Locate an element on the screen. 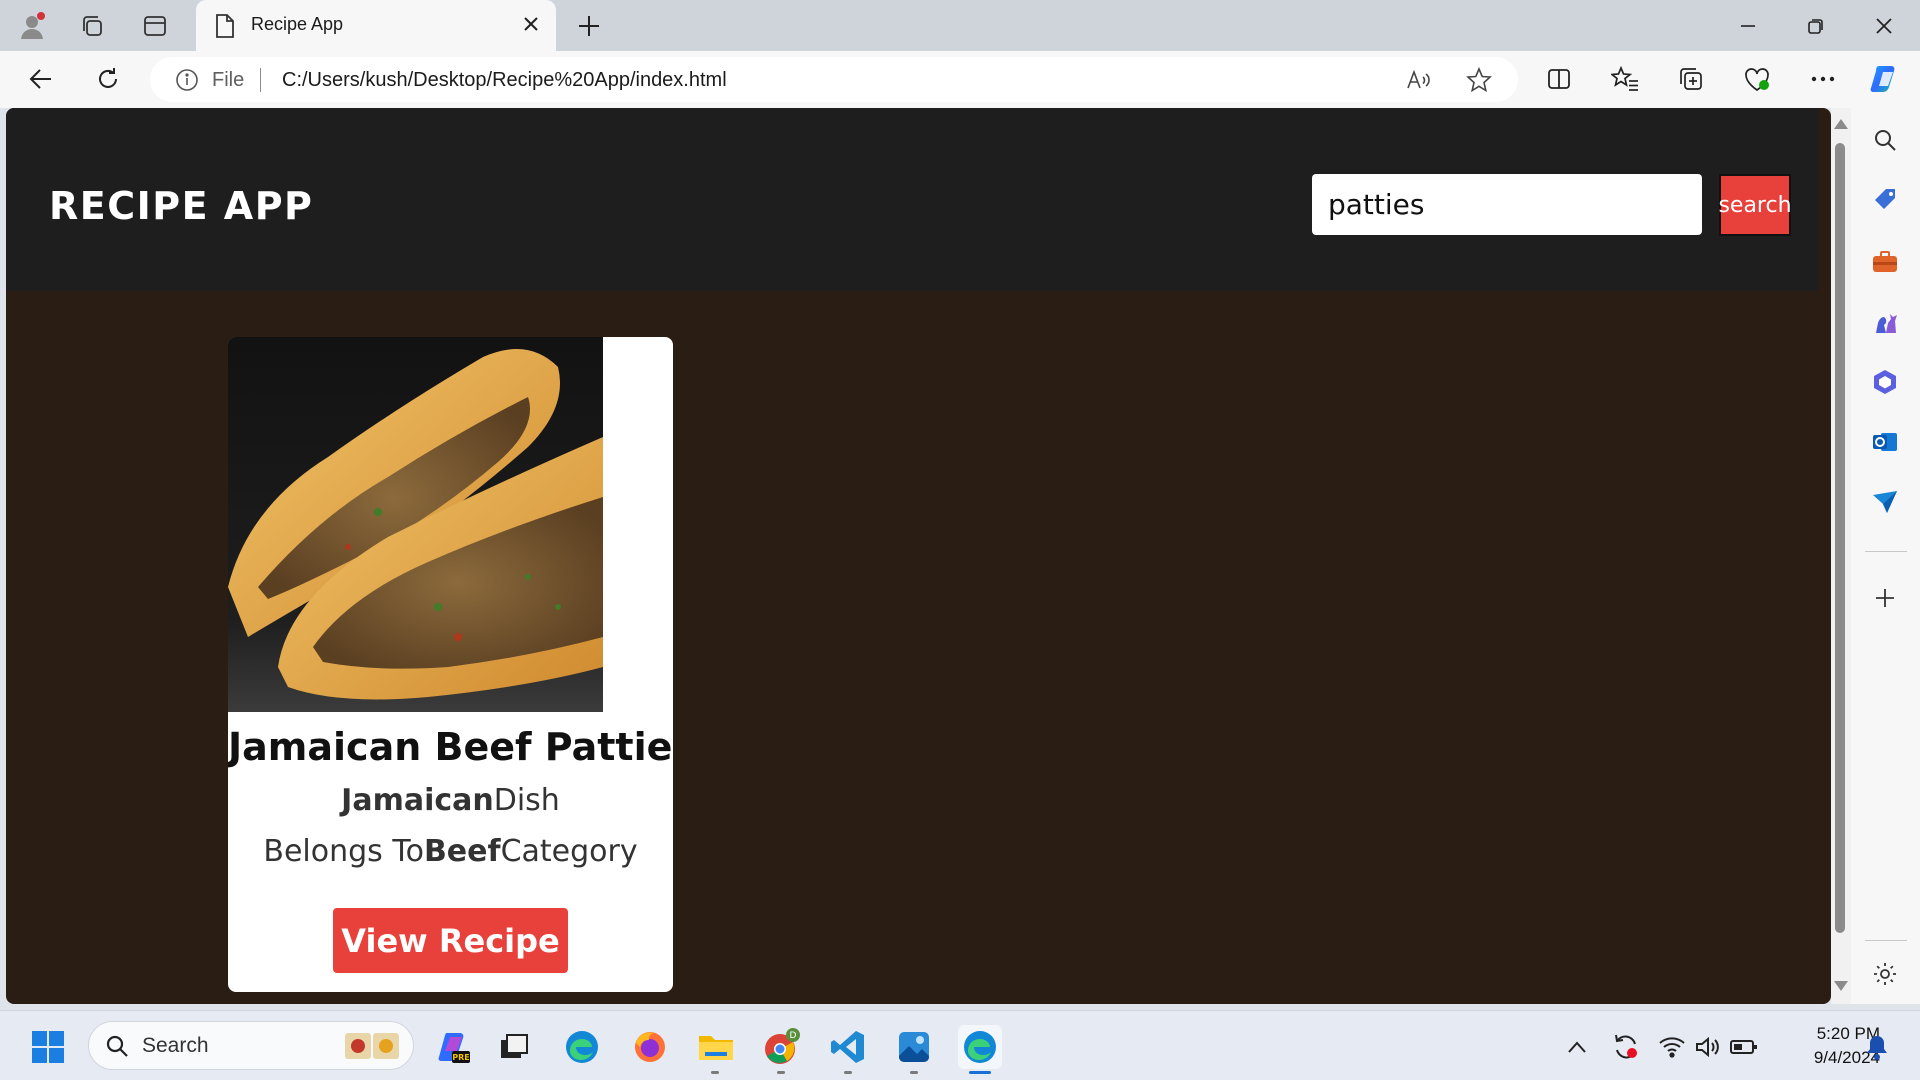  page-icon is located at coordinates (225, 28).